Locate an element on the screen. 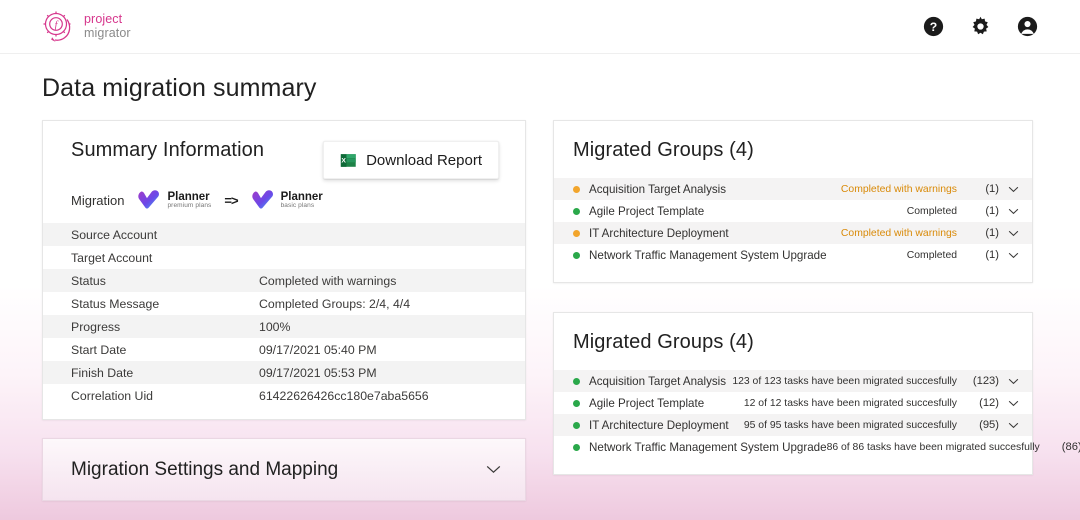  gear-icon is located at coordinates (980, 26).